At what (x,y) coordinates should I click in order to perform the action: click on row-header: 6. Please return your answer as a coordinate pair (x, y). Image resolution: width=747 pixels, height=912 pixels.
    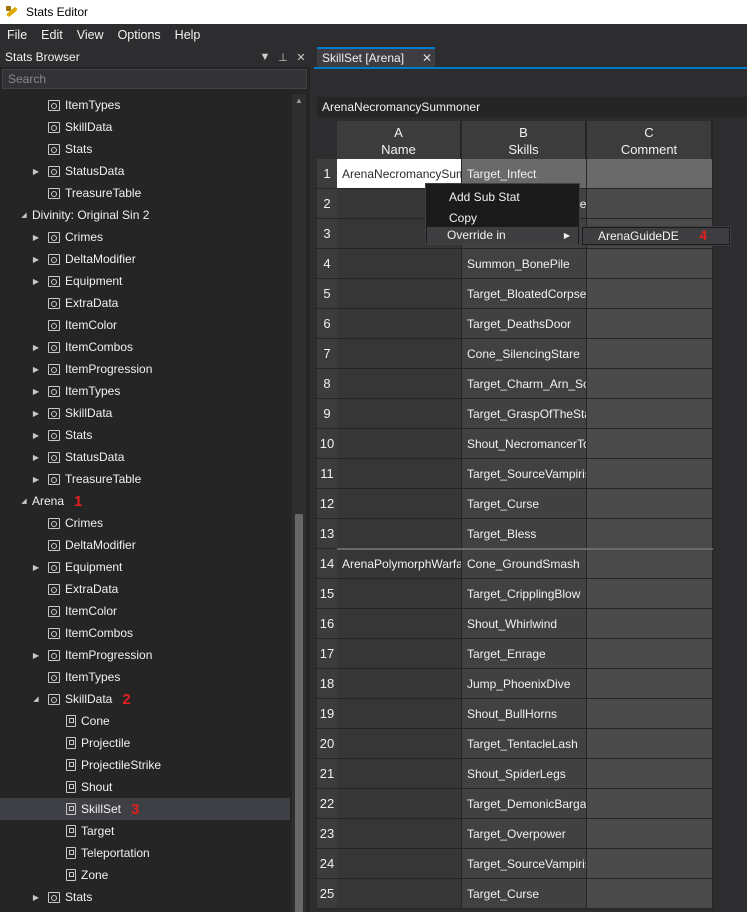
    Looking at the image, I should click on (327, 324).